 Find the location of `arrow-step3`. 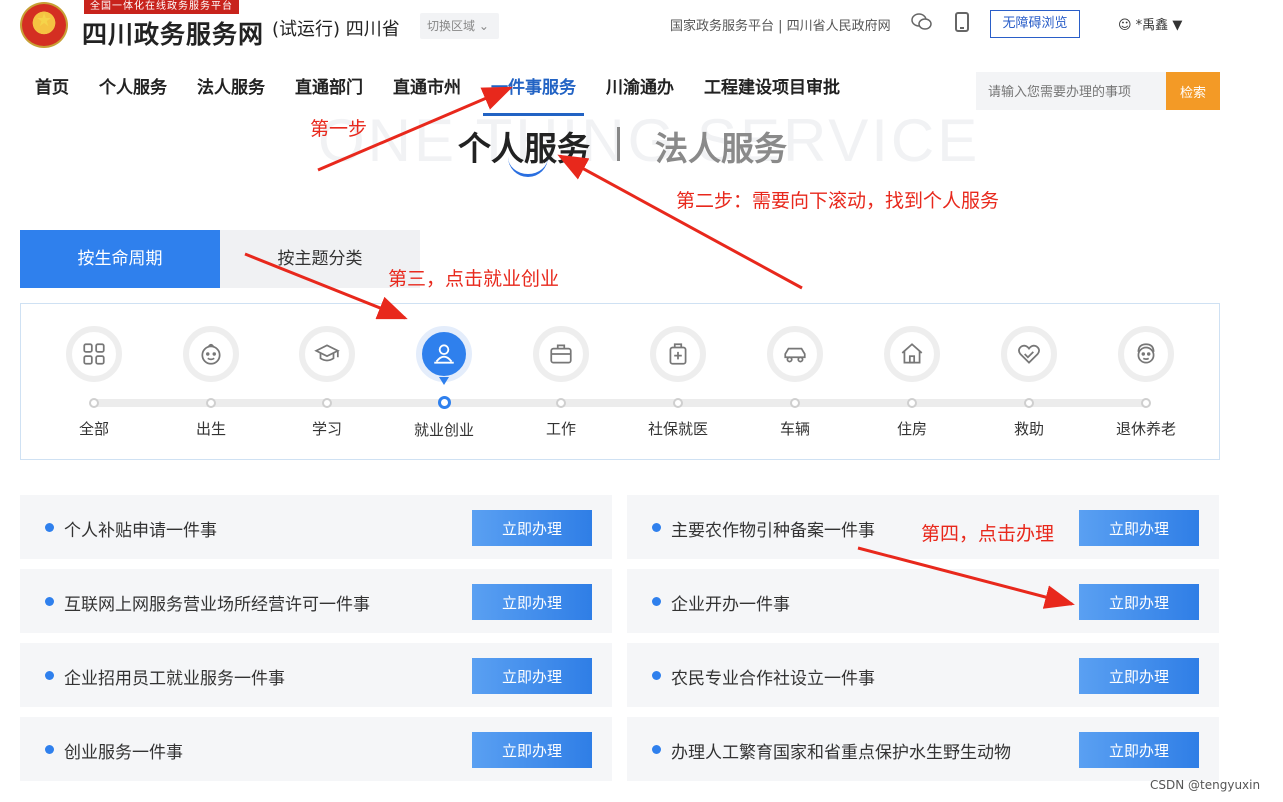

arrow-step3 is located at coordinates (326, 286).